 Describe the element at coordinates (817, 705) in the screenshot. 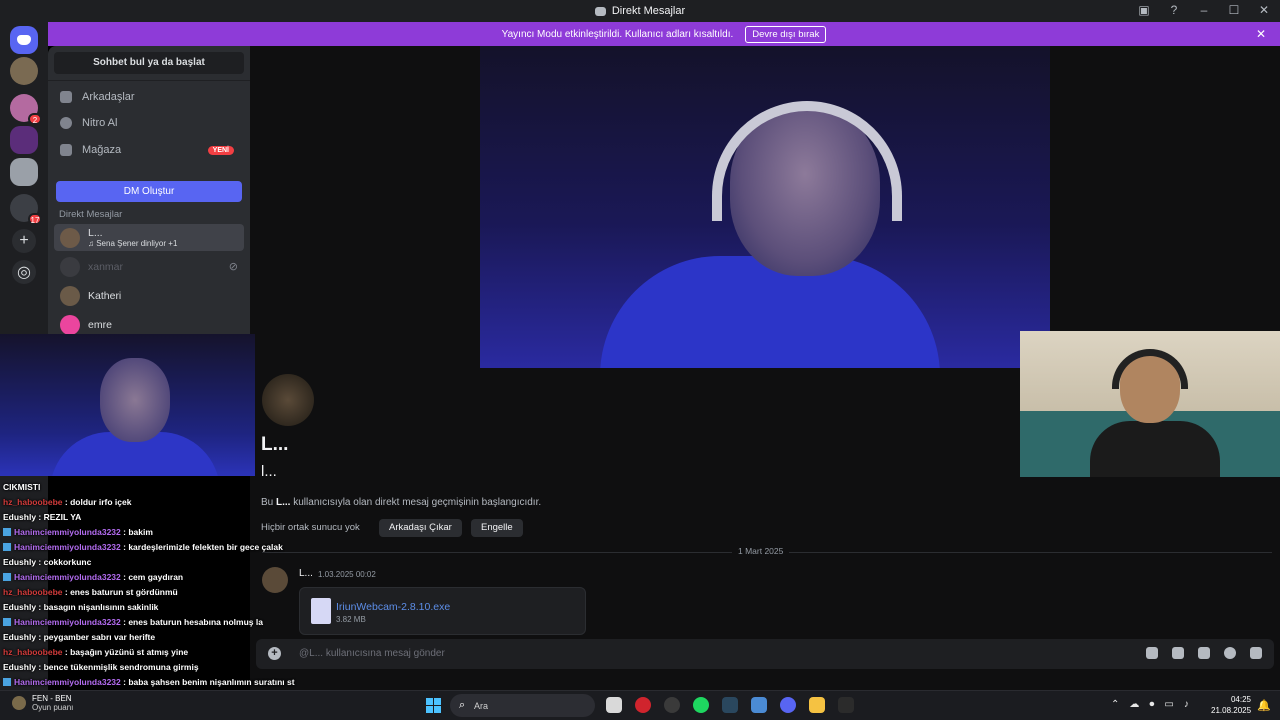

I see `file-explorer-icon` at that location.